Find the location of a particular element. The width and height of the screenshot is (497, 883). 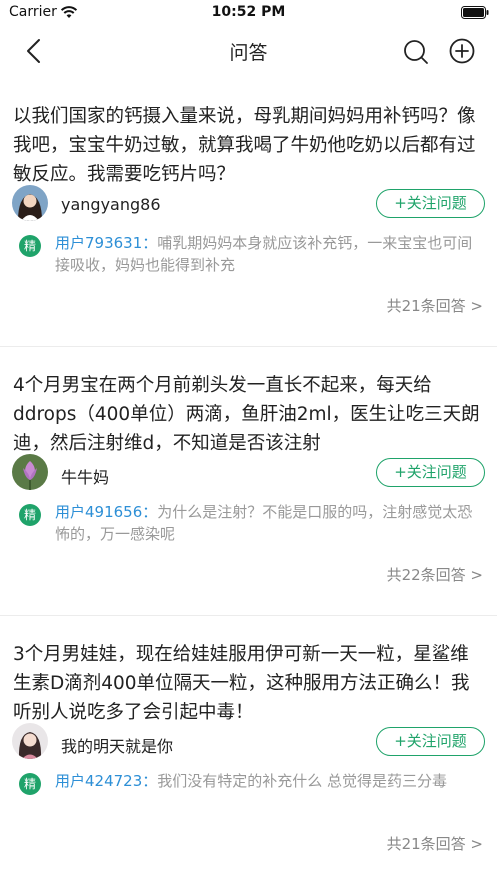

plus-circle-icon is located at coordinates (462, 51).